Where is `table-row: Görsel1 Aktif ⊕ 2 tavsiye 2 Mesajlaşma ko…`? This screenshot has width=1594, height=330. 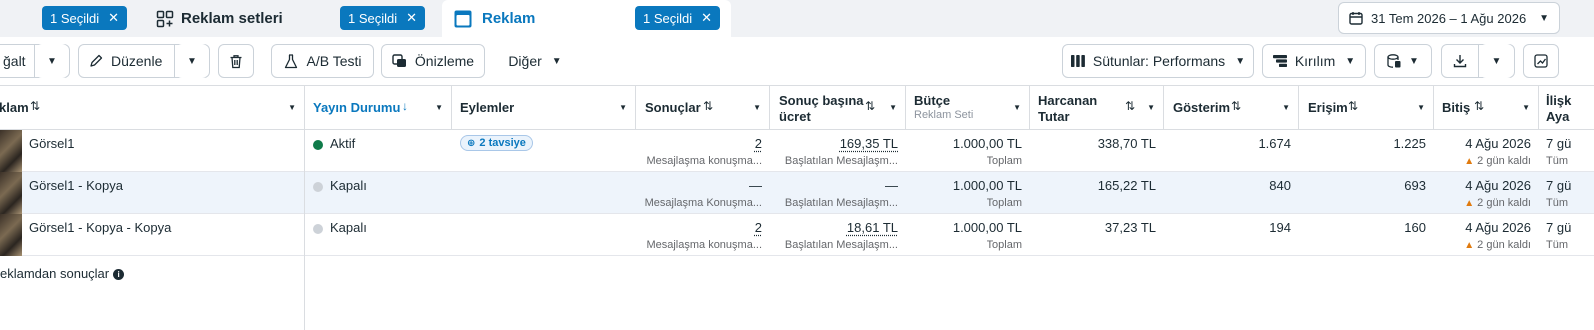
table-row: Görsel1 Aktif ⊕ 2 tavsiye 2 Mesajlaşma ko… is located at coordinates (797, 151).